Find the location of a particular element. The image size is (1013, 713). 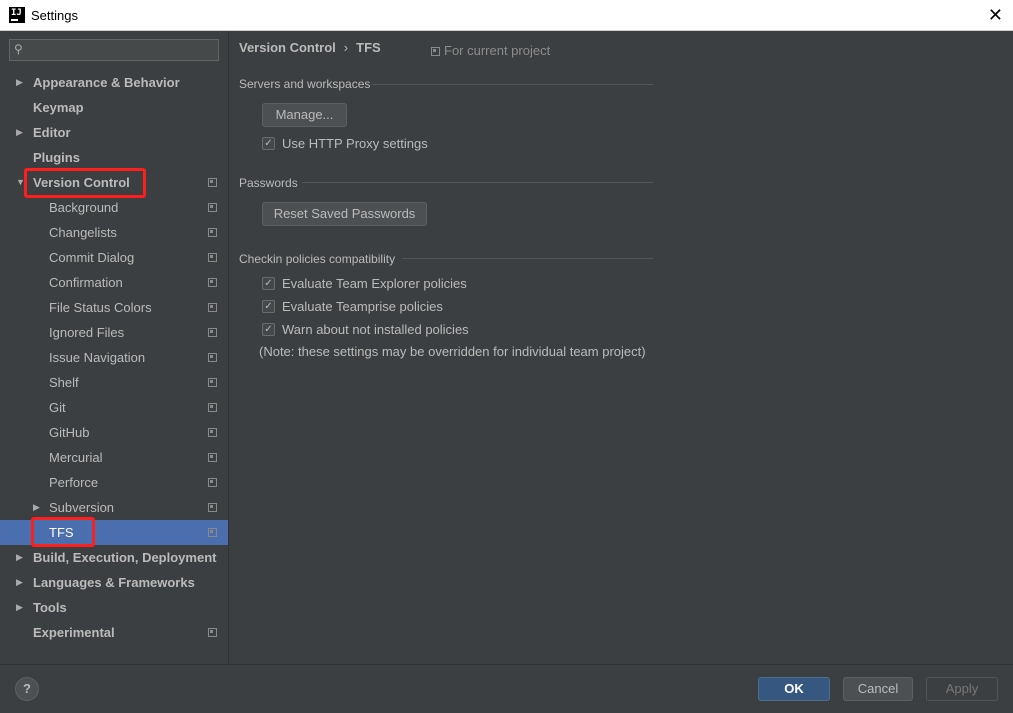

tree-item-shelf: Shelf is located at coordinates (114, 382).